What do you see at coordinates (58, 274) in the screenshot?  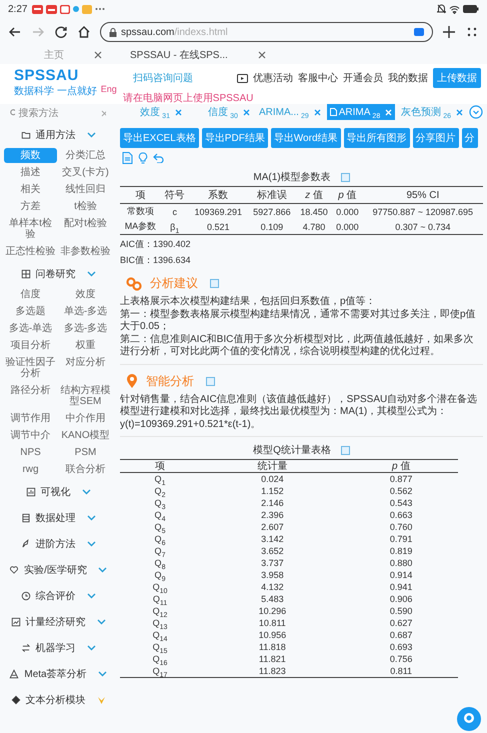 I see `sidebar-section: 问卷研究` at bounding box center [58, 274].